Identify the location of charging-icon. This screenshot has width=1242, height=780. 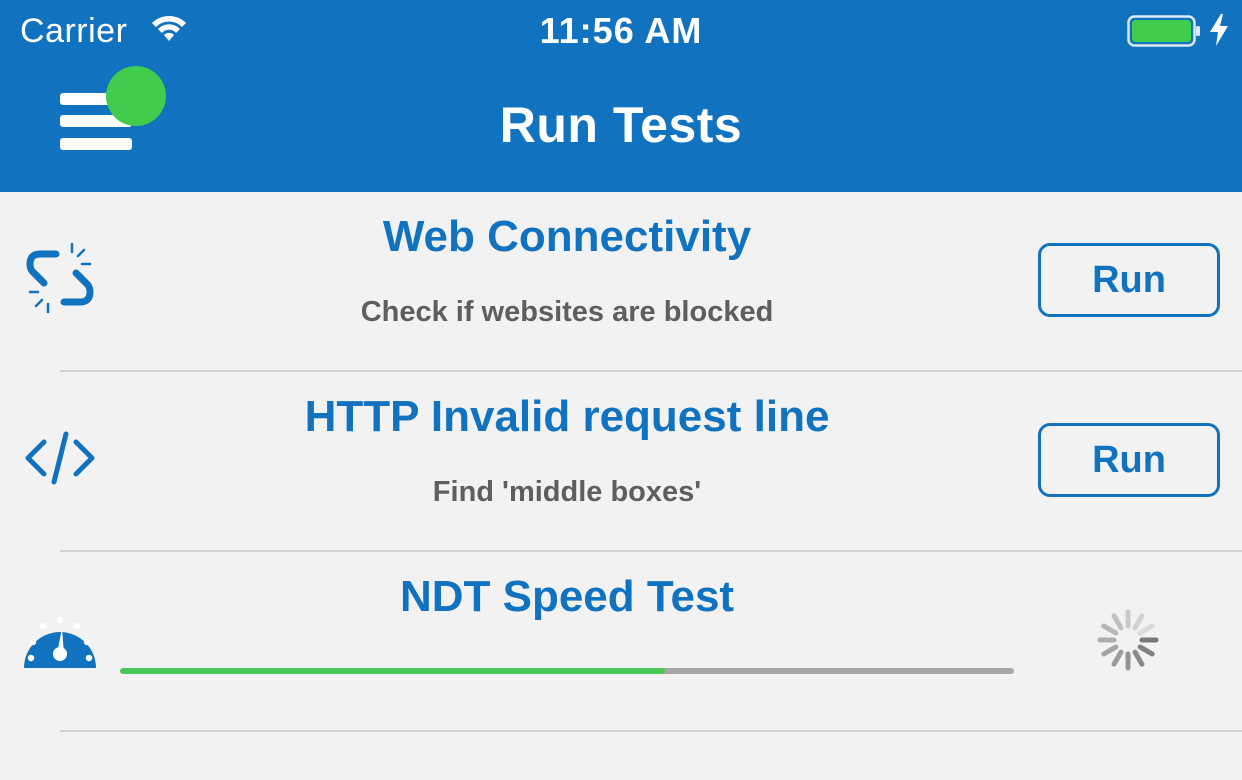
(1219, 30).